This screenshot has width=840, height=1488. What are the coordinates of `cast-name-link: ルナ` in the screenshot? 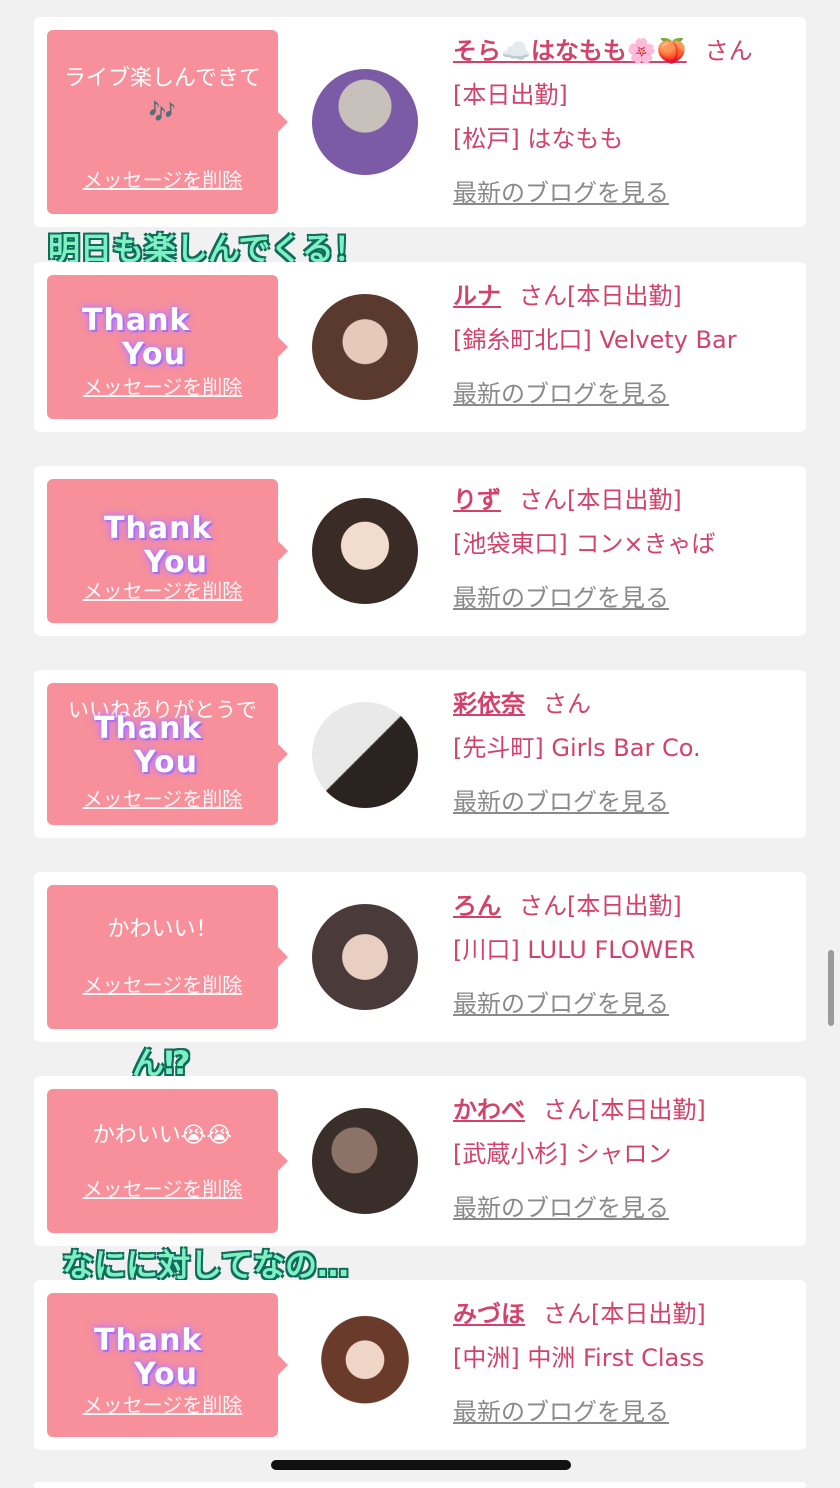 It's located at (477, 296).